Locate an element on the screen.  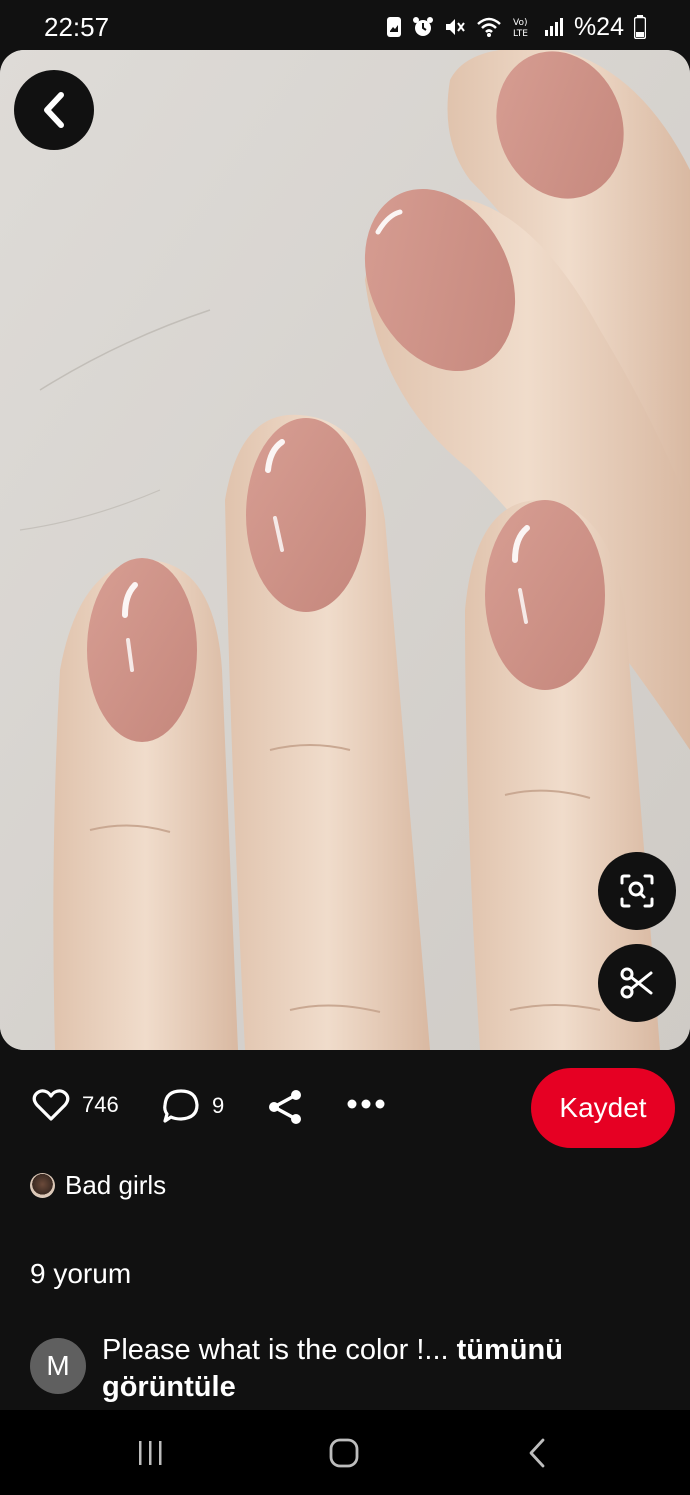
comment-bubble-icon is located at coordinates (181, 1106).